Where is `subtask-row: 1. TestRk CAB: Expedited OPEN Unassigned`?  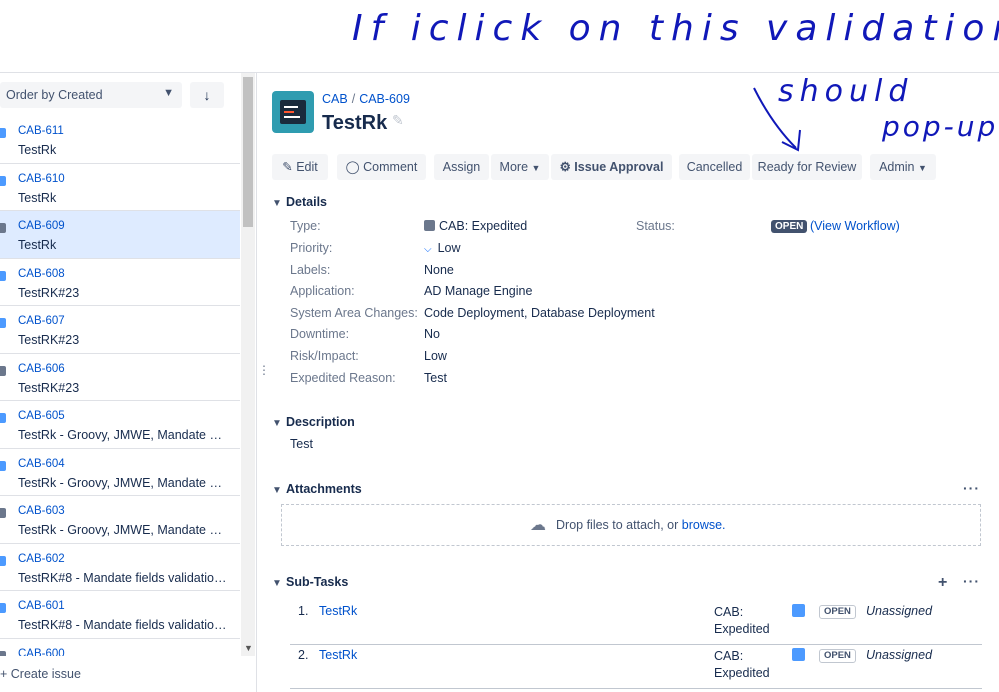
subtask-row: 1. TestRk CAB: Expedited OPEN Unassigned is located at coordinates (636, 622).